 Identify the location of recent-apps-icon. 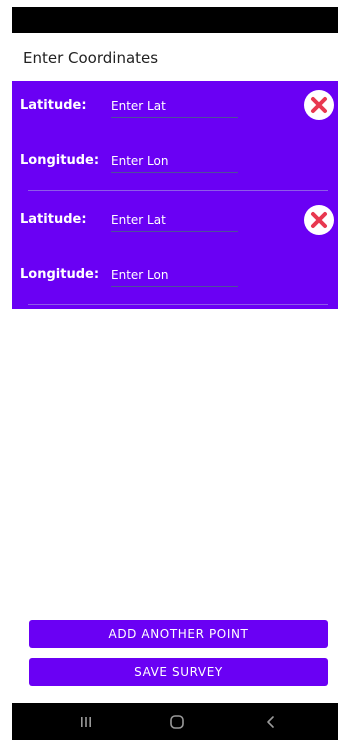
(86, 722).